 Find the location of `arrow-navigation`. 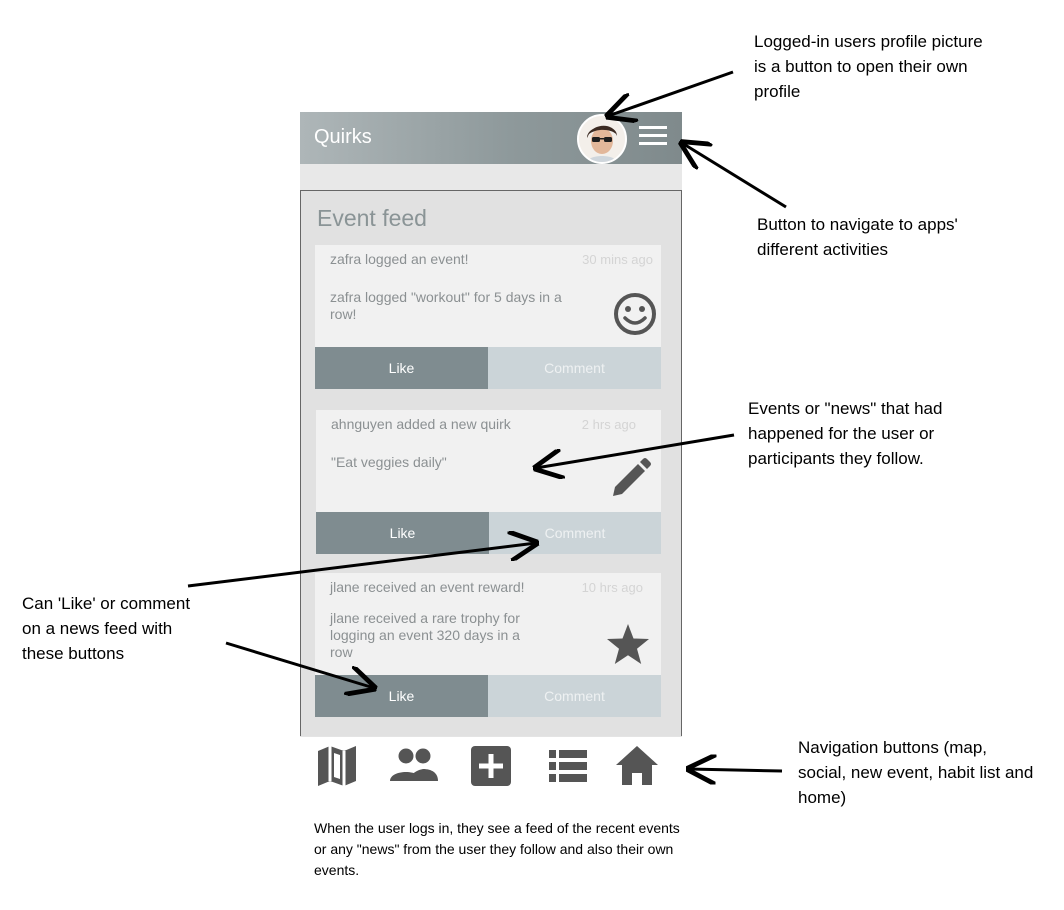

arrow-navigation is located at coordinates (736, 770).